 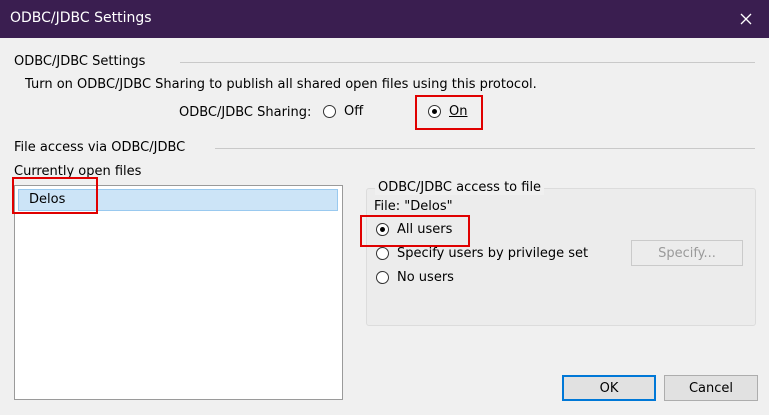 I want to click on all-users-radio: All users, so click(x=414, y=229).